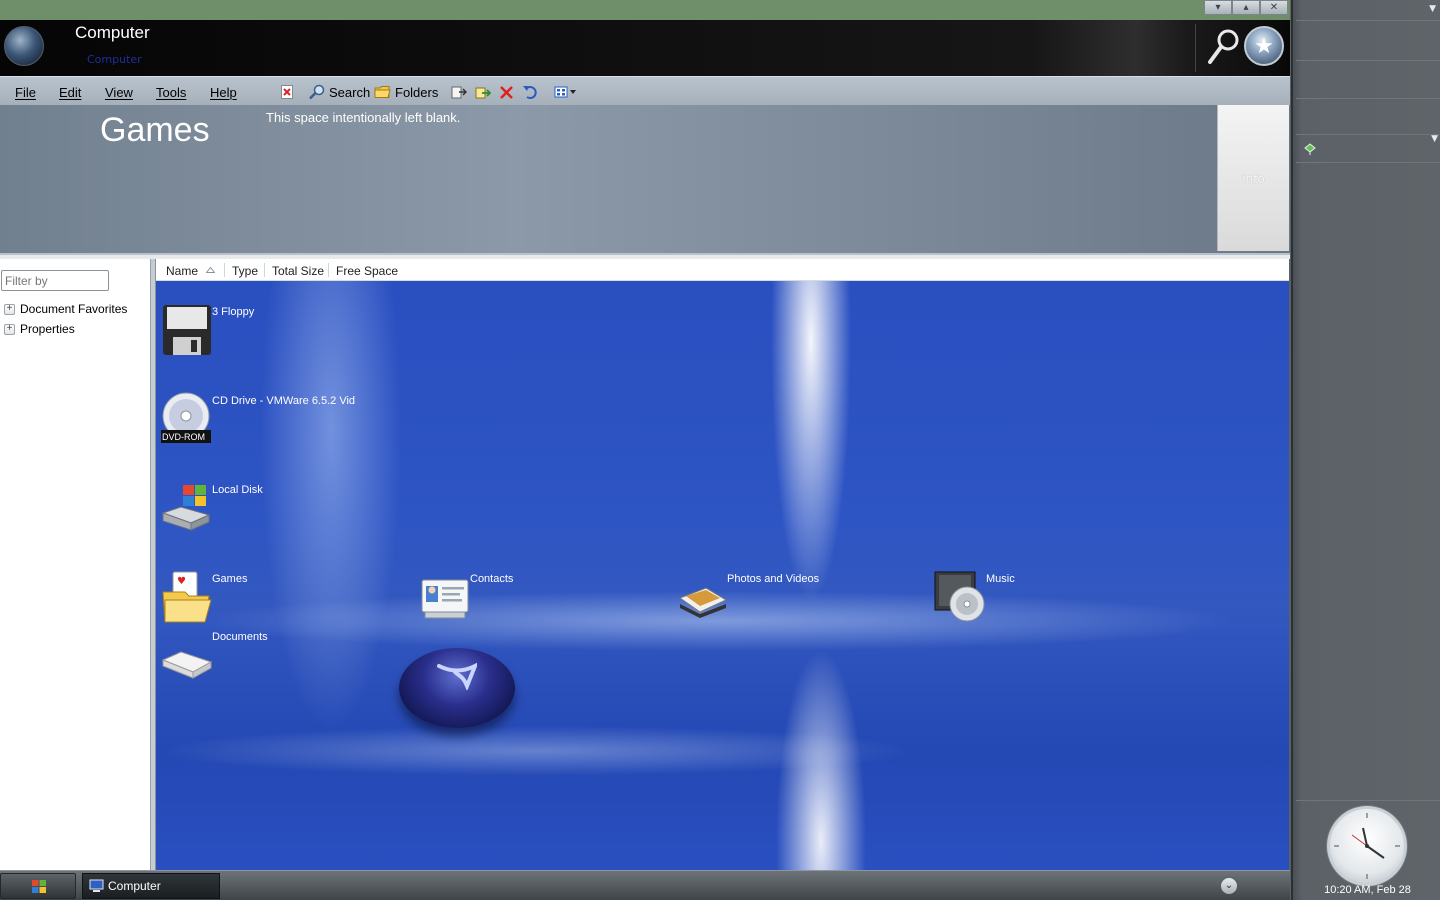 The width and height of the screenshot is (1440, 900). What do you see at coordinates (212, 508) in the screenshot?
I see `item-local-disk: Local Disk` at bounding box center [212, 508].